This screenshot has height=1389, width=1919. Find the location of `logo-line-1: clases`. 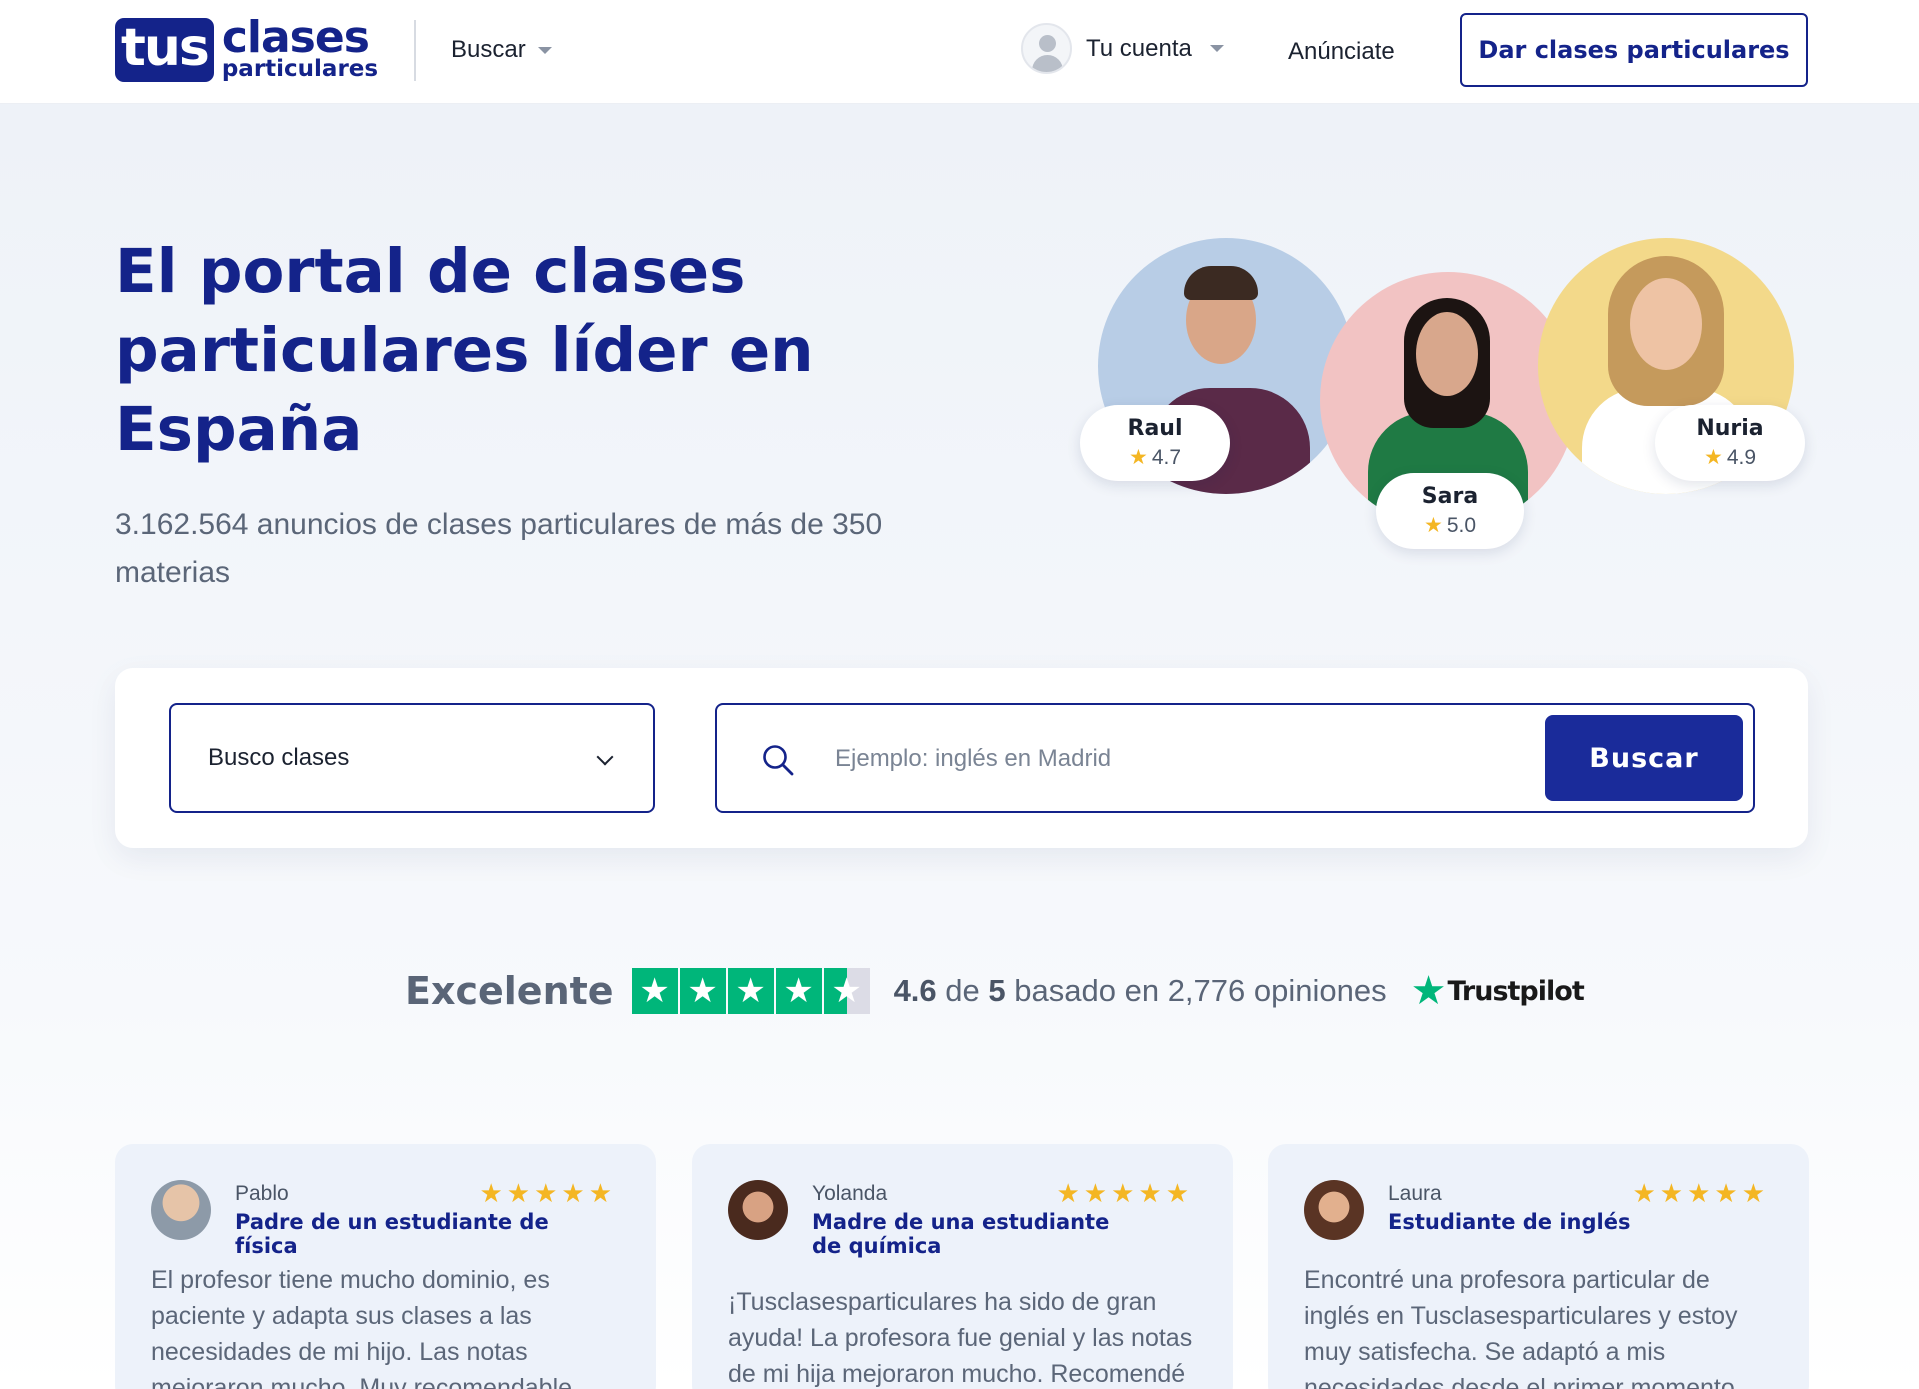

logo-line-1: clases is located at coordinates (295, 37).